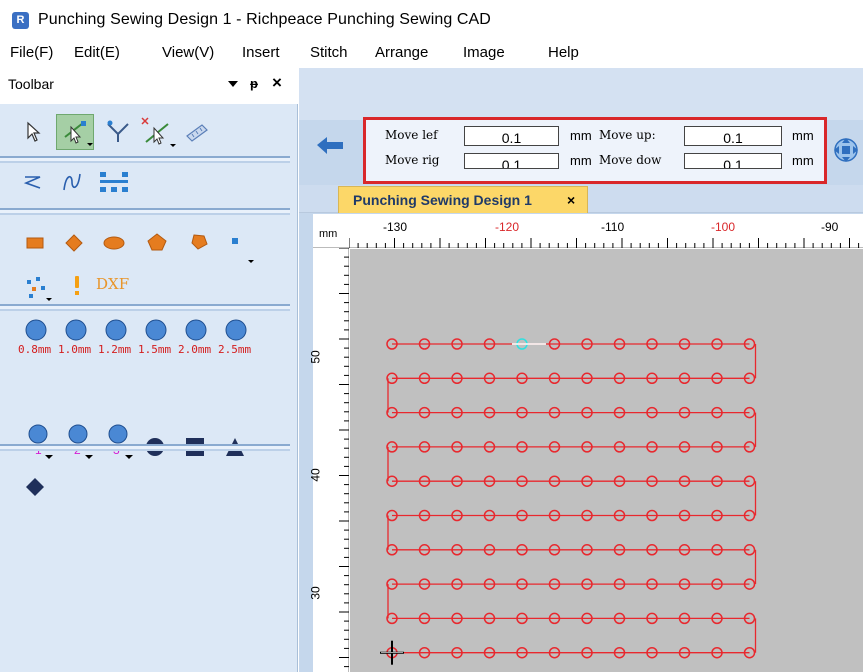 The height and width of the screenshot is (672, 863). I want to click on pentagon-shape-icon, so click(157, 242).